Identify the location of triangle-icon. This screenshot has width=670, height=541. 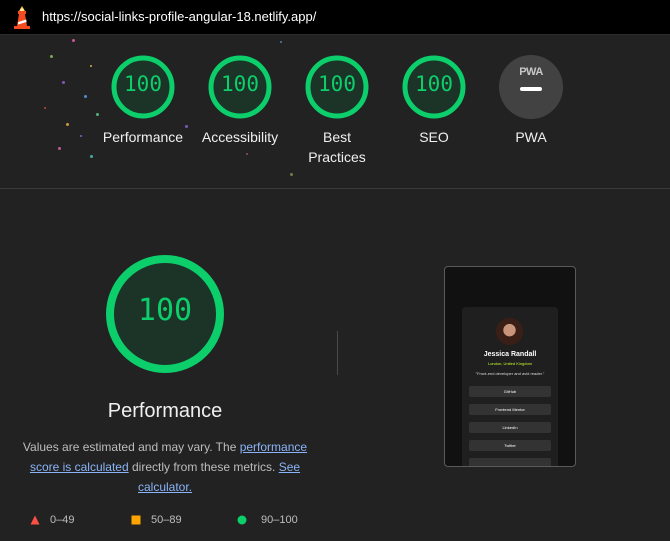
(35, 520).